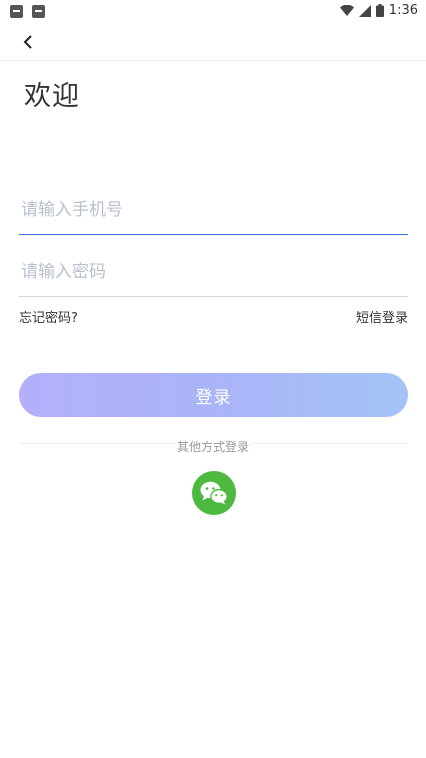 The image size is (426, 758). I want to click on wechat-login-button, so click(214, 493).